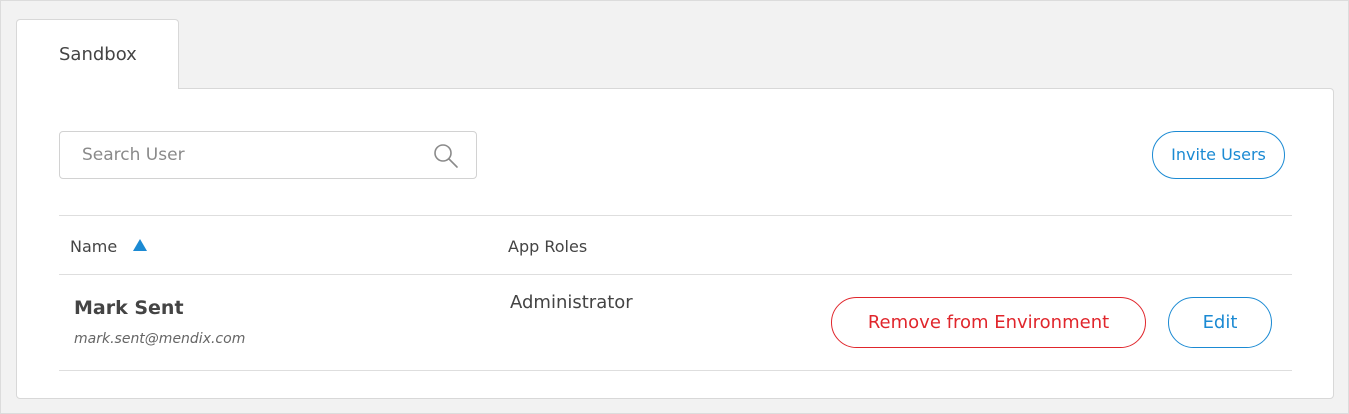 The height and width of the screenshot is (414, 1349). Describe the element at coordinates (1220, 322) in the screenshot. I see `edit-button: Edit` at that location.